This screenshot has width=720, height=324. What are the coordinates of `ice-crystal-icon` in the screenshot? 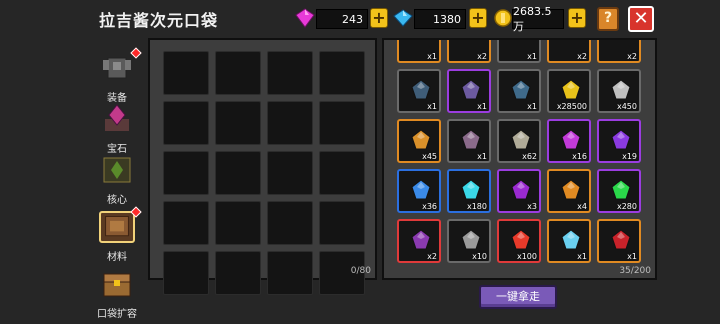 It's located at (571, 239).